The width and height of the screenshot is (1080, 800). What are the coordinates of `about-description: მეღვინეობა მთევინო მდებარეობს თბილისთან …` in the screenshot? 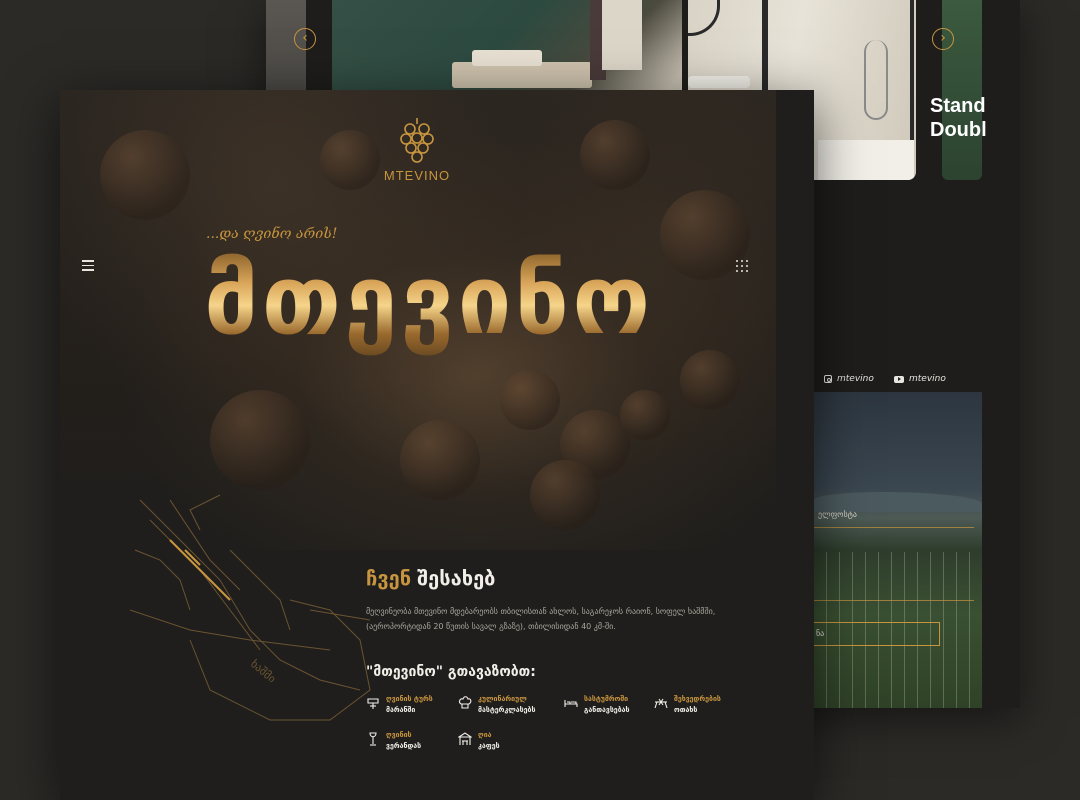 It's located at (541, 619).